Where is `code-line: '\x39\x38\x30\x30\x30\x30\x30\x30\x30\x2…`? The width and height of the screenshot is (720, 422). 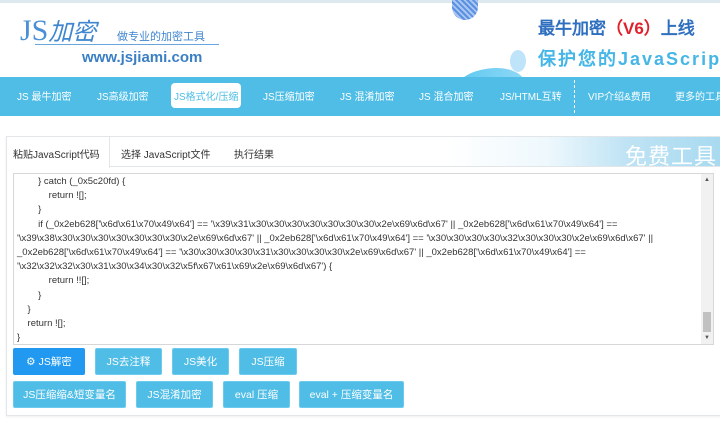
code-line: '\x39\x38\x30\x30\x30\x30\x30\x30\x30\x2… is located at coordinates (335, 238).